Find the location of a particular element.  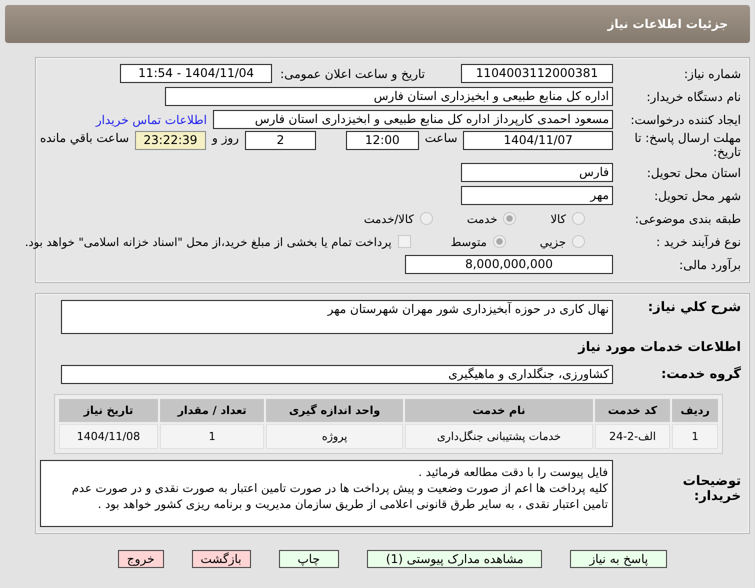

table-cell: الف-2-24 is located at coordinates (632, 436).